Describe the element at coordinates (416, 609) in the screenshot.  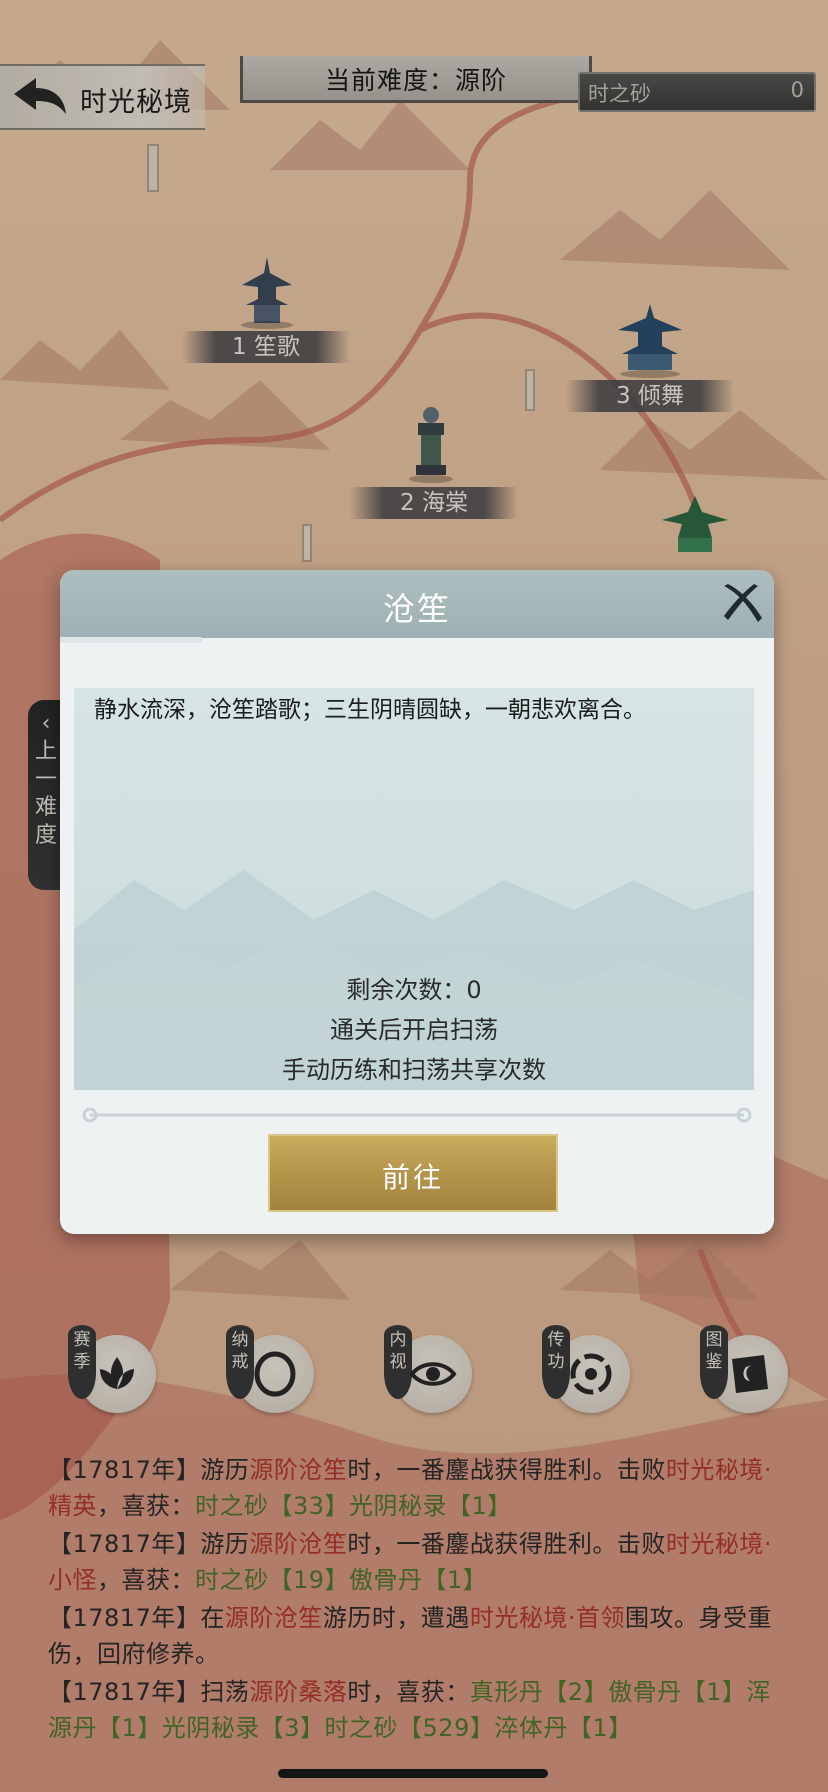
I see `modal-title: 沧笙` at that location.